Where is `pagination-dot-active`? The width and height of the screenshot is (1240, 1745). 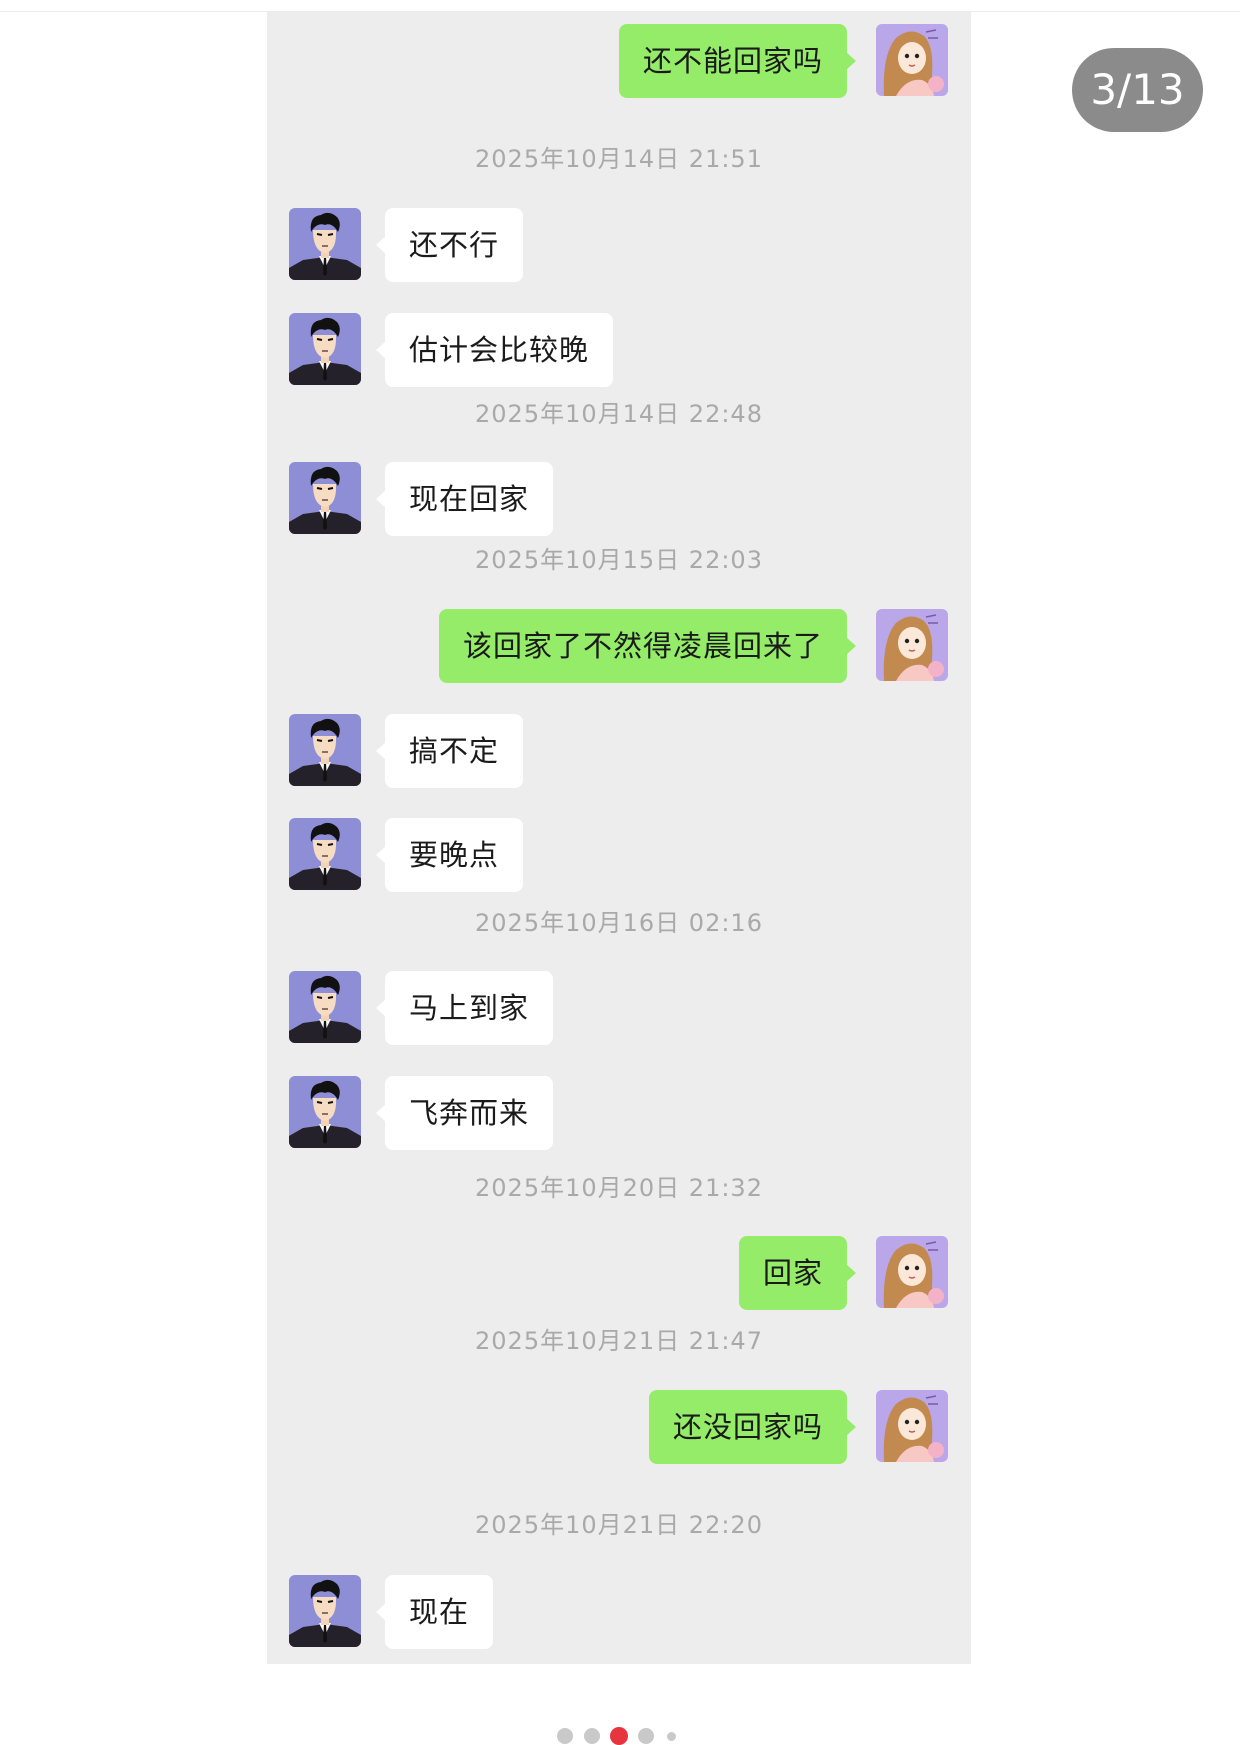
pagination-dot-active is located at coordinates (619, 1736).